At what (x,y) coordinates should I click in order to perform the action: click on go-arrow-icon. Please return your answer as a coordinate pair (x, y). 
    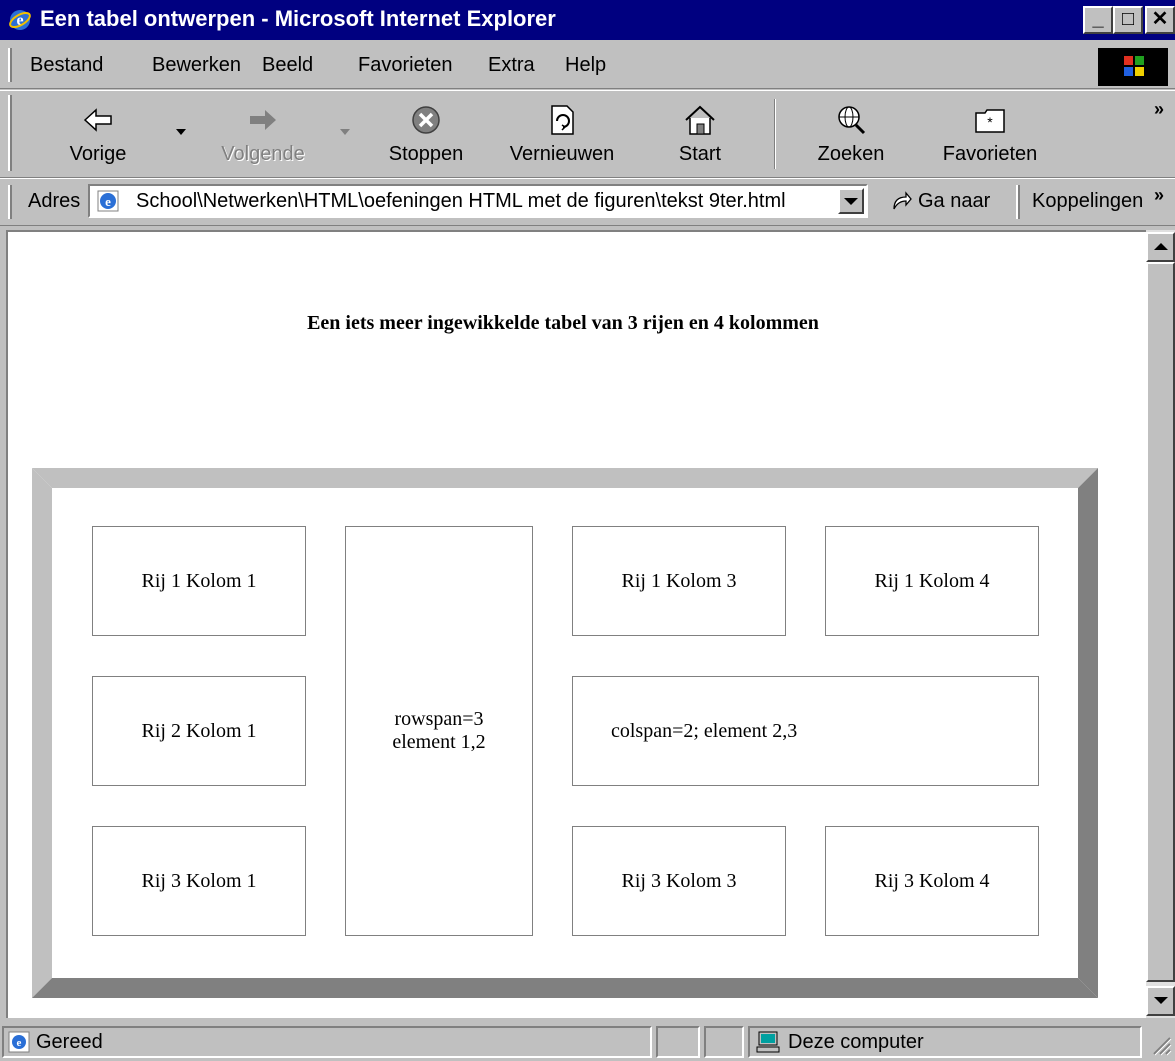
    Looking at the image, I should click on (902, 200).